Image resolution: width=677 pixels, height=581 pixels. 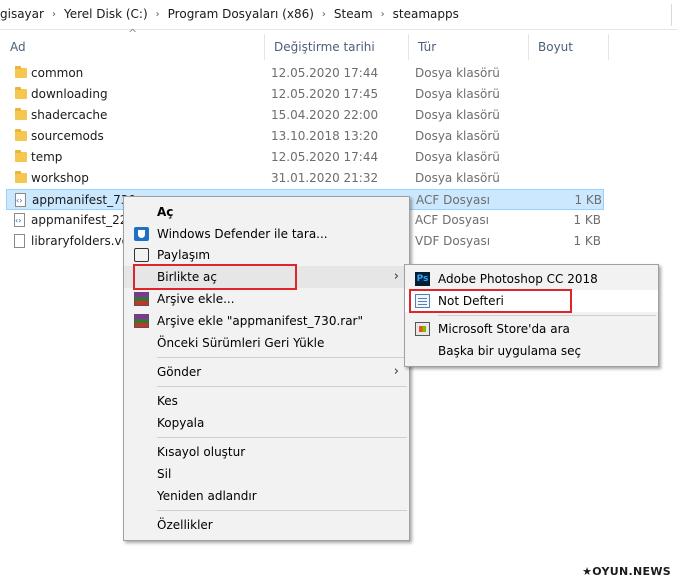 I want to click on file-date: 13.10.2018 13:20, so click(x=325, y=136).